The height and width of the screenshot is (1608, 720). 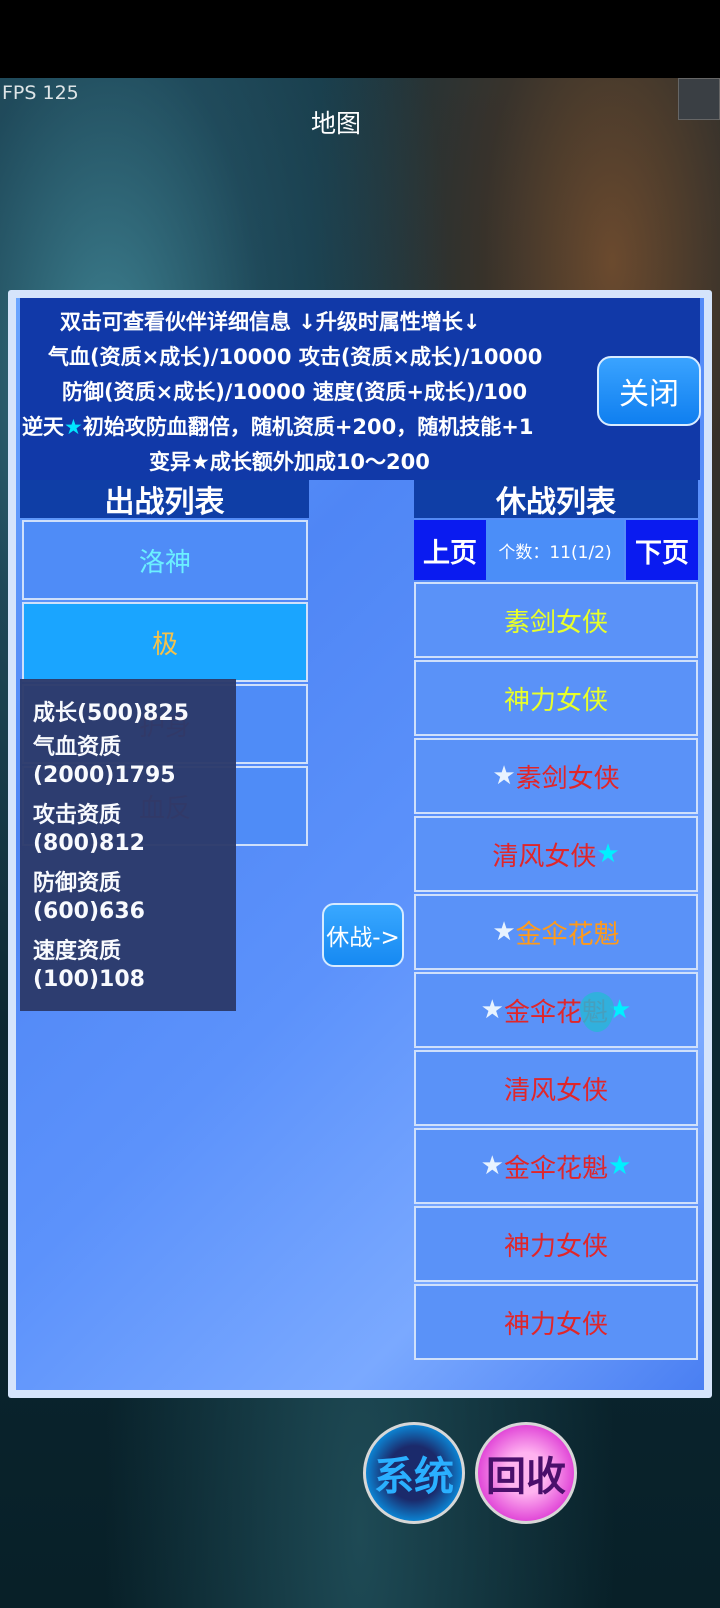 What do you see at coordinates (89, 843) in the screenshot?
I see `attack-stat-value: (800)812` at bounding box center [89, 843].